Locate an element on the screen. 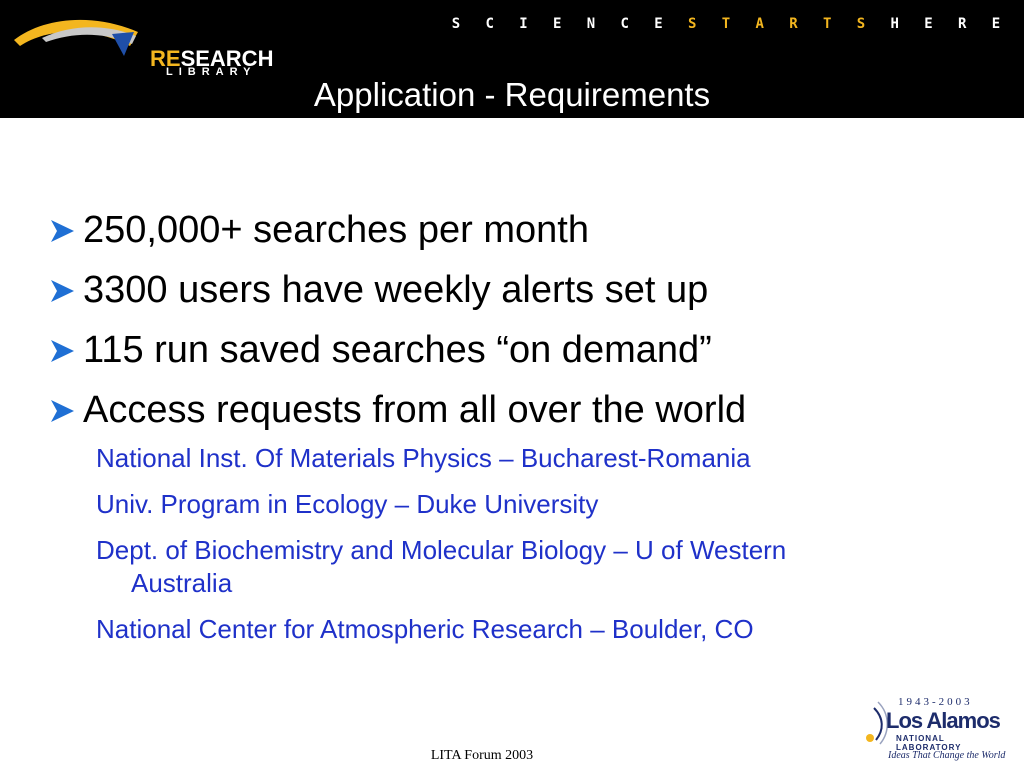 The image size is (1024, 768). bullet-item: 115 run saved searches “on demand” is located at coordinates (518, 350).